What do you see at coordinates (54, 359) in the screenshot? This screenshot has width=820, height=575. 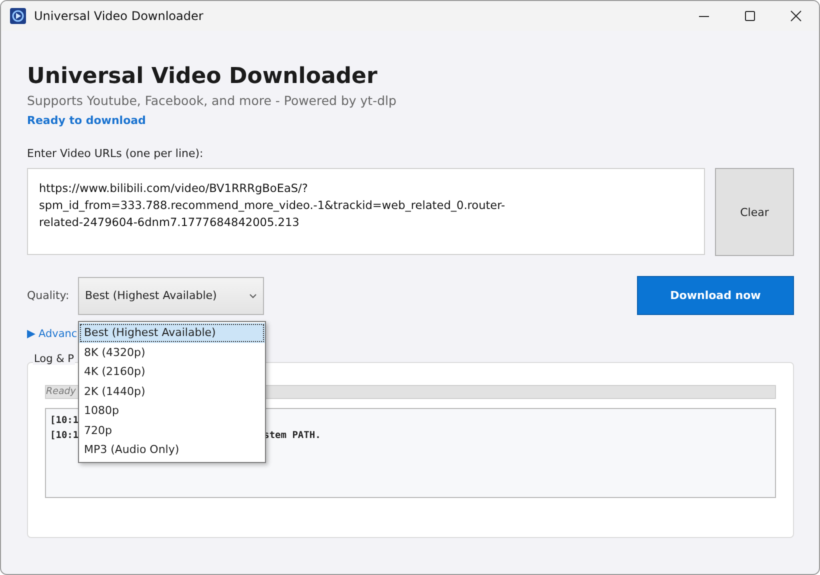 I see `log-panel-title: Log & P` at bounding box center [54, 359].